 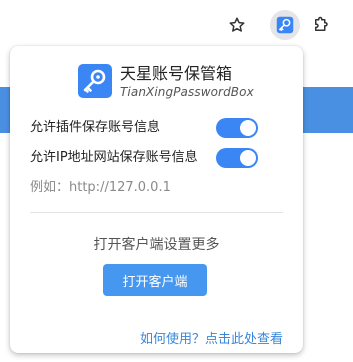 What do you see at coordinates (285, 25) in the screenshot?
I see `extension-key-icon` at bounding box center [285, 25].